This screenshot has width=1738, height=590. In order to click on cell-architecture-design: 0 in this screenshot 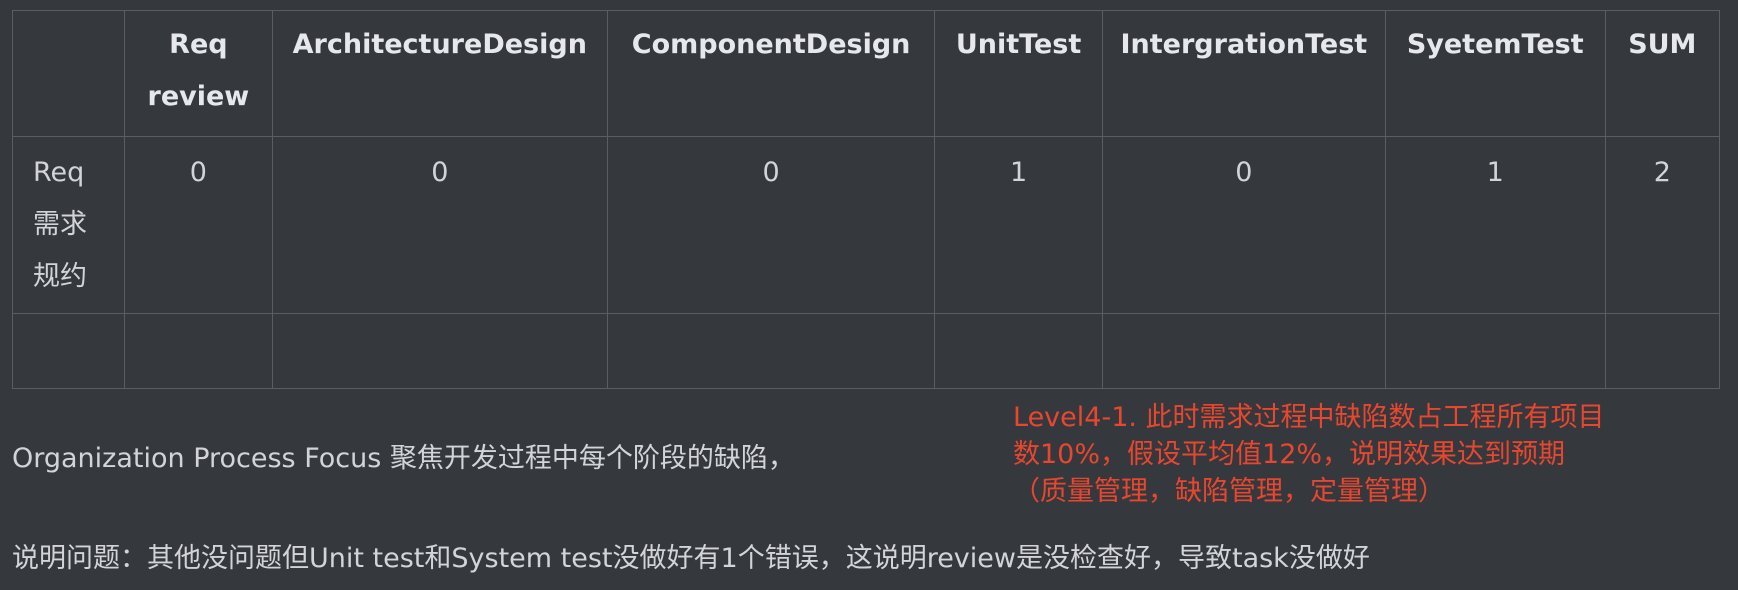, I will do `click(439, 225)`.